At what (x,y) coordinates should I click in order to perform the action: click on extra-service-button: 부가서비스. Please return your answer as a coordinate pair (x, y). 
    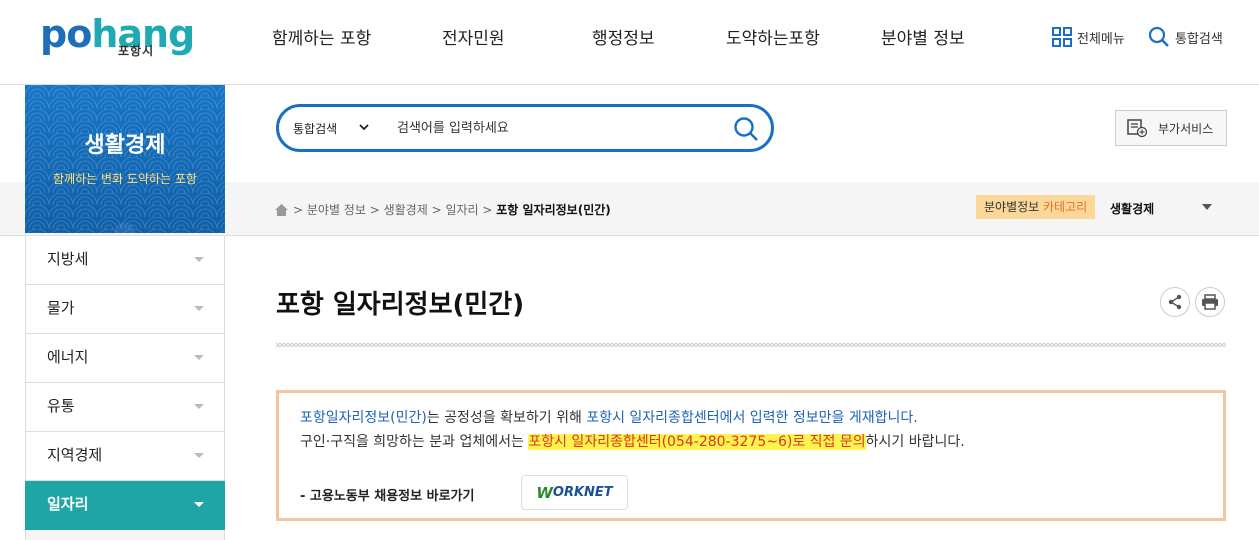
    Looking at the image, I should click on (1171, 128).